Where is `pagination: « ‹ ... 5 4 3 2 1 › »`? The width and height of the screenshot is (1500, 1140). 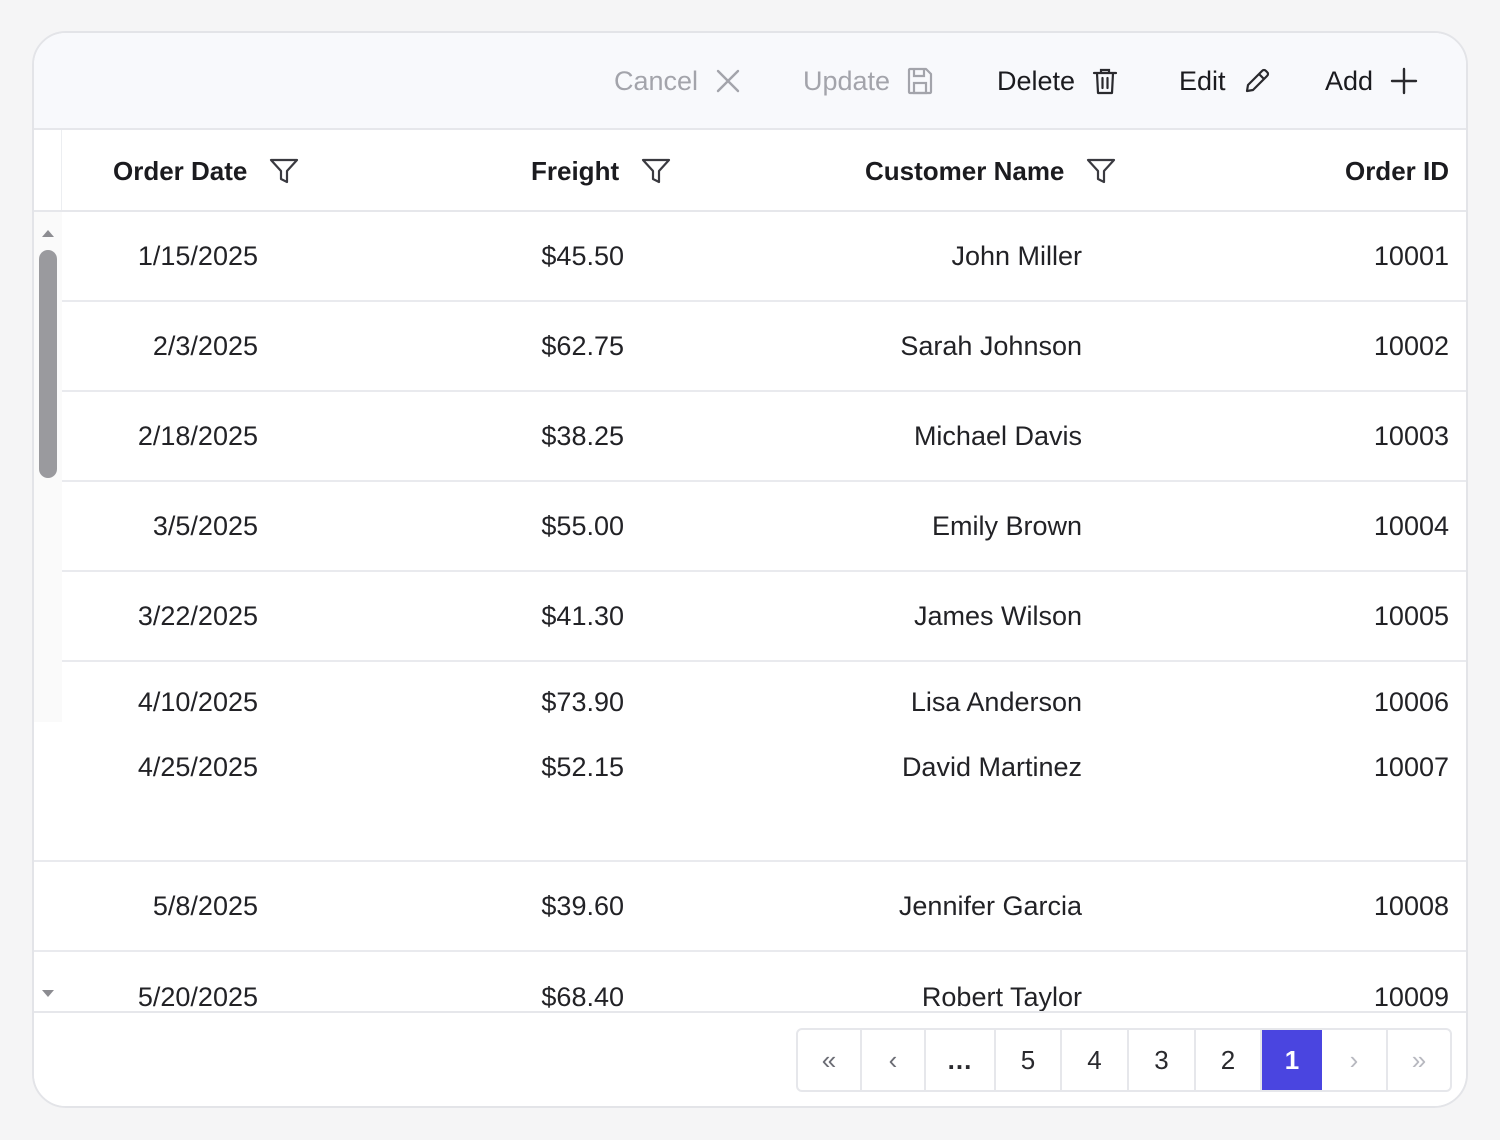
pagination: « ‹ ... 5 4 3 2 1 › » is located at coordinates (1124, 1060).